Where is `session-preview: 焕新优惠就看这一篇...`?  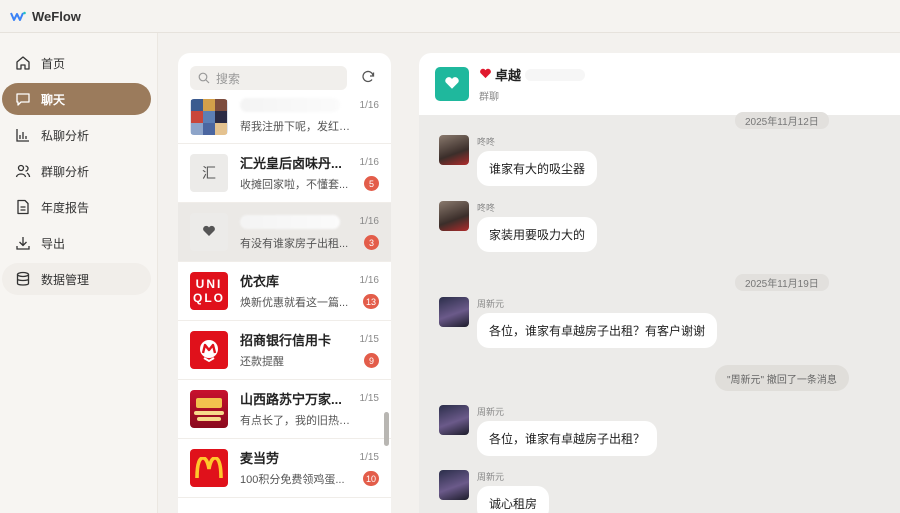 session-preview: 焕新优惠就看这一篇... is located at coordinates (294, 302).